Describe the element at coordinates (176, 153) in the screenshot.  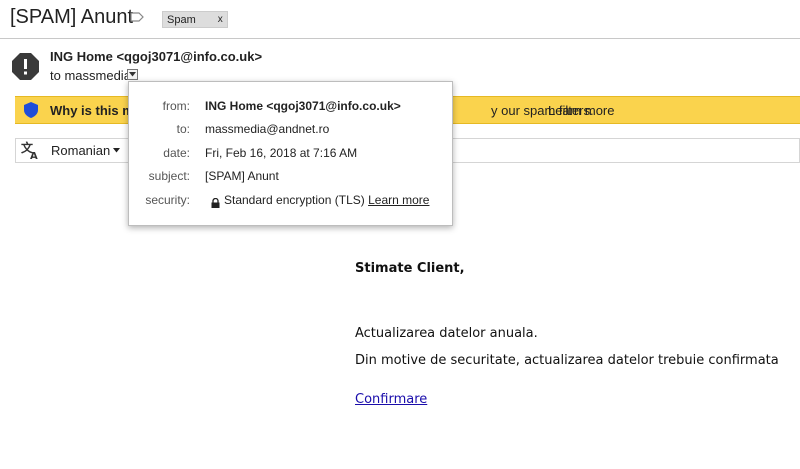
I see `detail-date-label: date:` at that location.